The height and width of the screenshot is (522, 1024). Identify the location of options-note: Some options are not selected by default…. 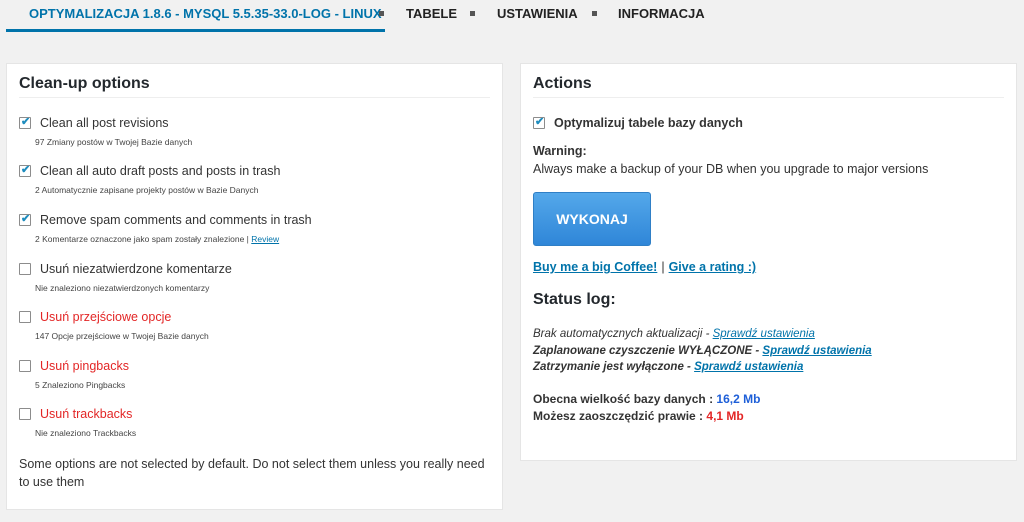
(252, 473).